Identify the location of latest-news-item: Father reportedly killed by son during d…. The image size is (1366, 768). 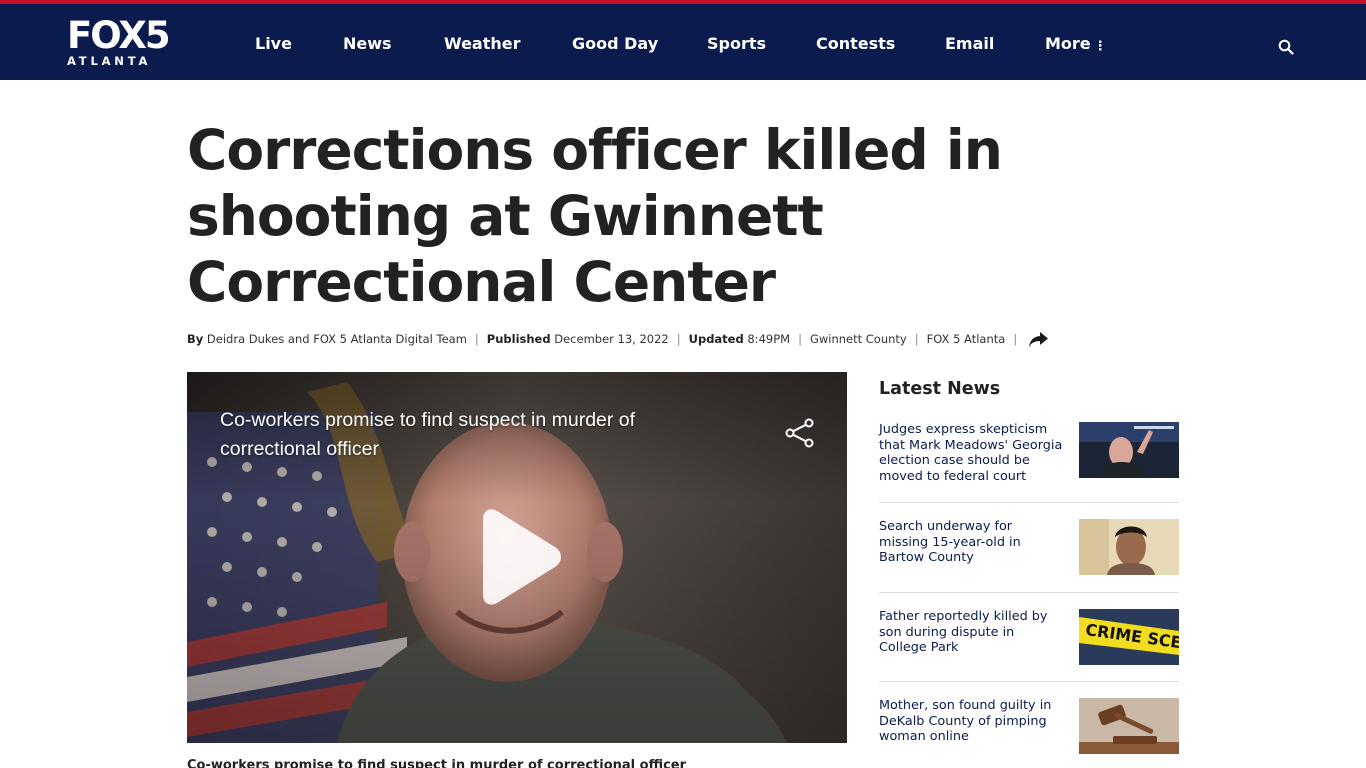
(1029, 637).